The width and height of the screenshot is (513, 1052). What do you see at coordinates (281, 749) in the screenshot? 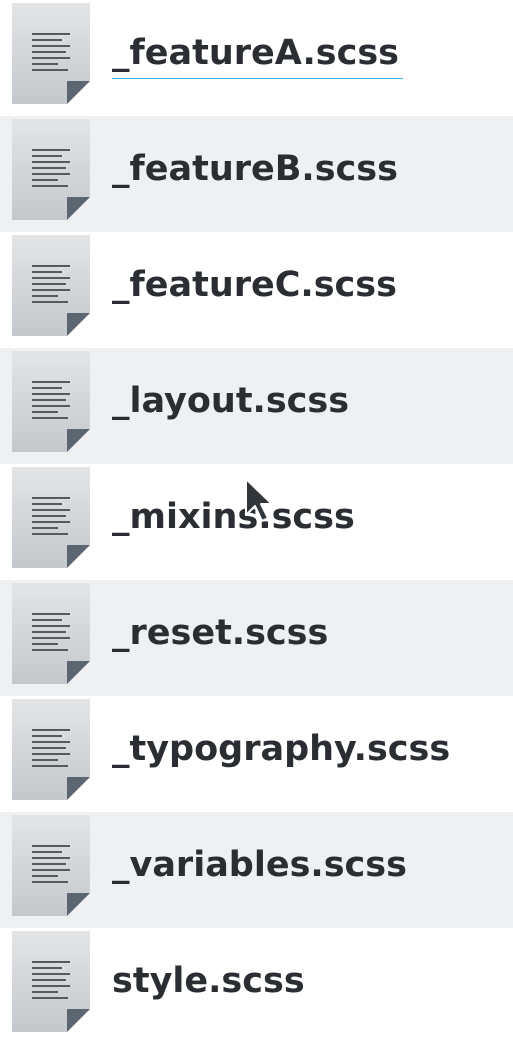
I see `file-name: _typography.scss` at bounding box center [281, 749].